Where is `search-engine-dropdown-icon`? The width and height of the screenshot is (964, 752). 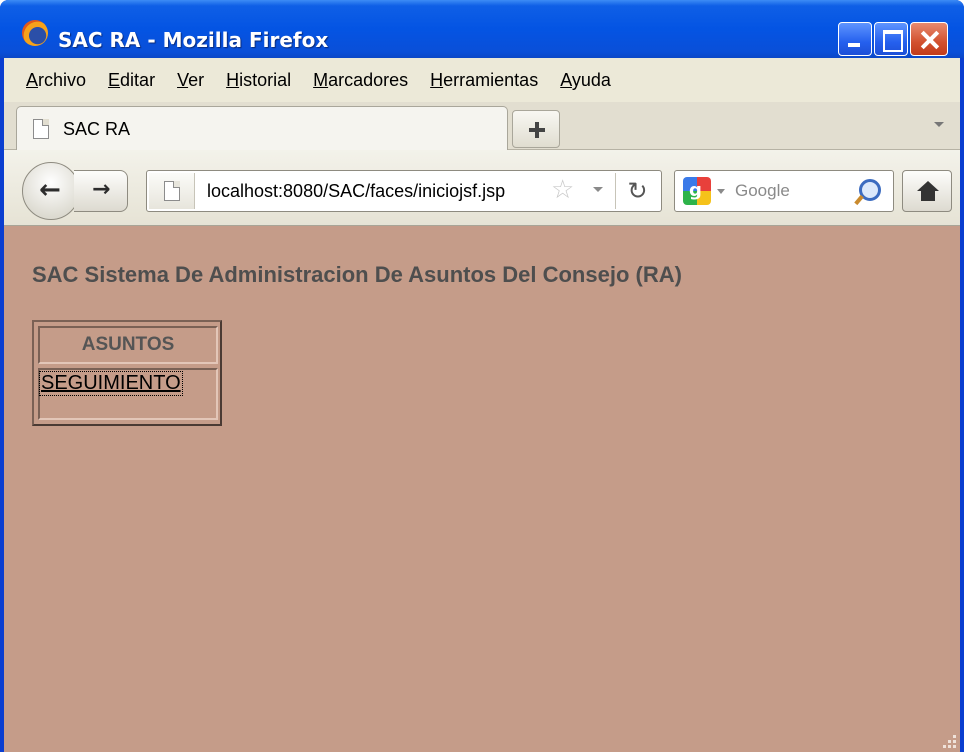
search-engine-dropdown-icon is located at coordinates (722, 193).